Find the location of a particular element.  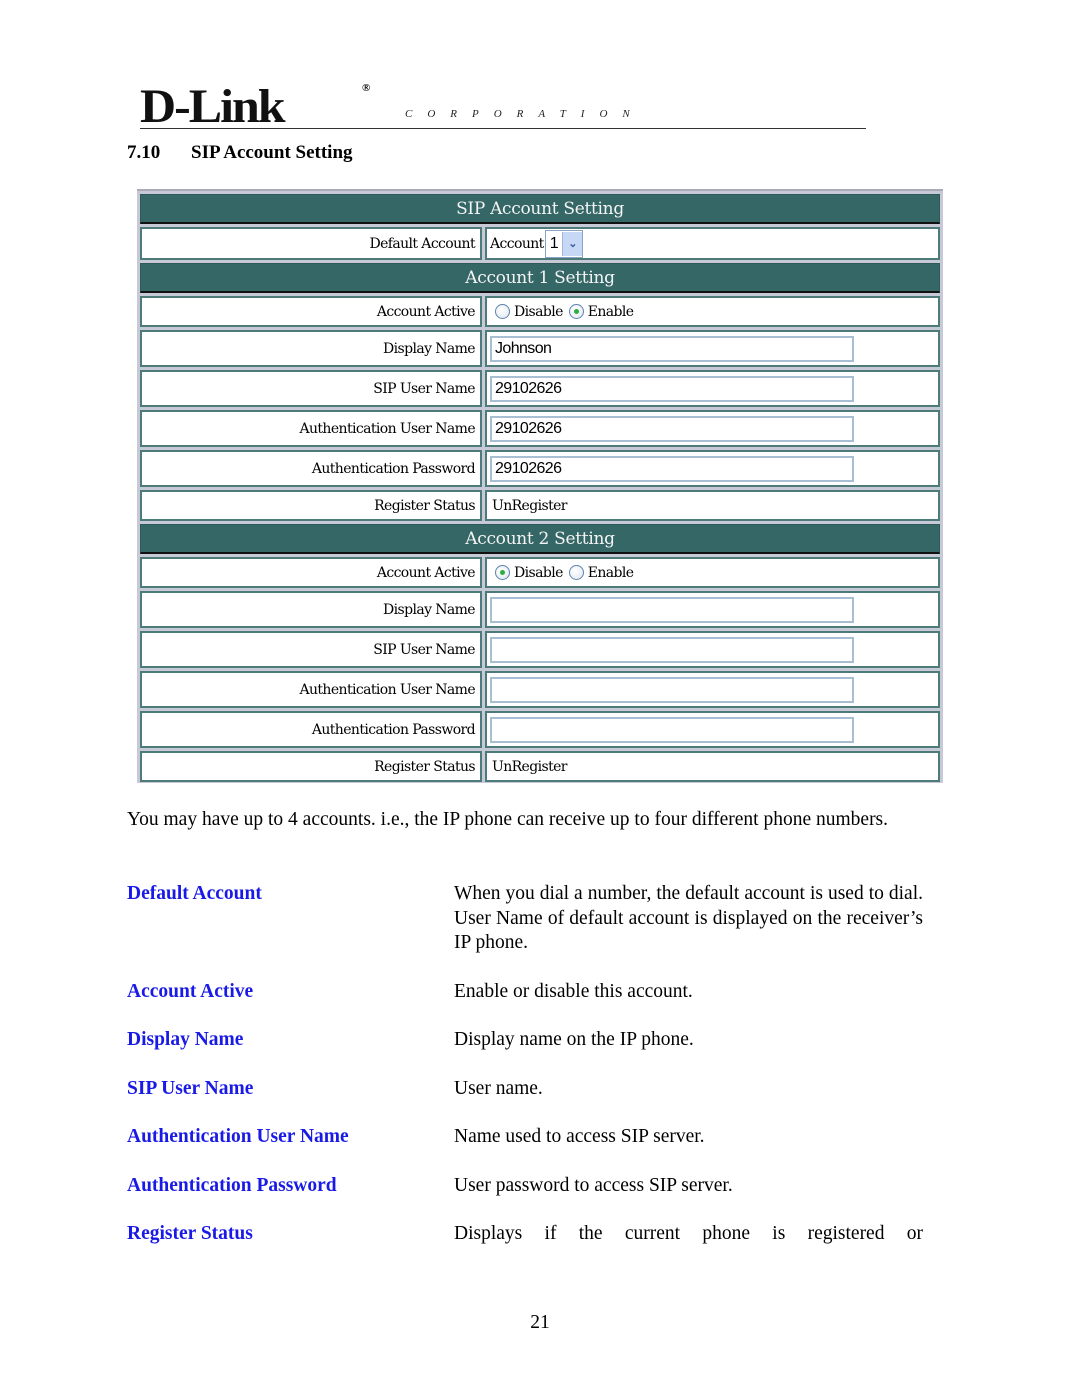

account-1-register-status-row: Register Status UnRegister is located at coordinates (540, 505).